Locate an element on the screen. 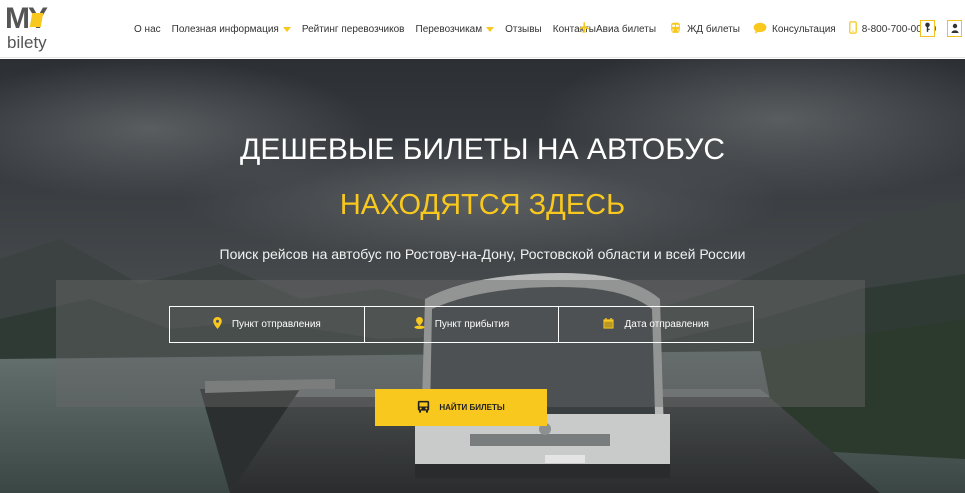 This screenshot has height=493, width=965. departure-field: Пункт отправления is located at coordinates (267, 324).